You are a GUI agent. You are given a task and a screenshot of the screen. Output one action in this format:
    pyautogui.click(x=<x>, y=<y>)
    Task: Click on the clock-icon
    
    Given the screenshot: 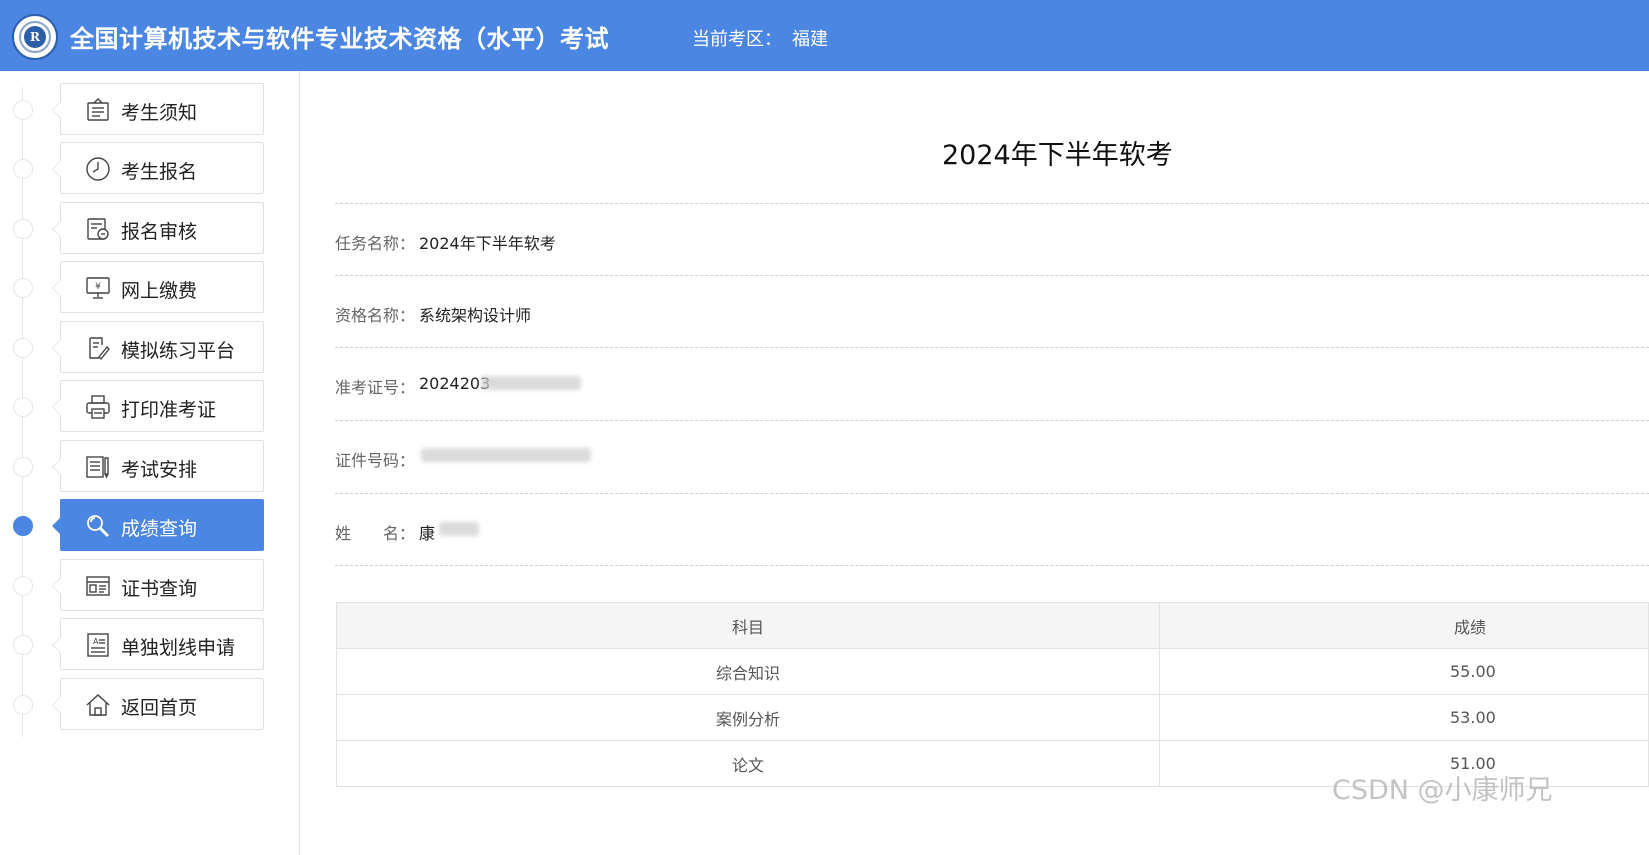 What is the action you would take?
    pyautogui.click(x=98, y=169)
    